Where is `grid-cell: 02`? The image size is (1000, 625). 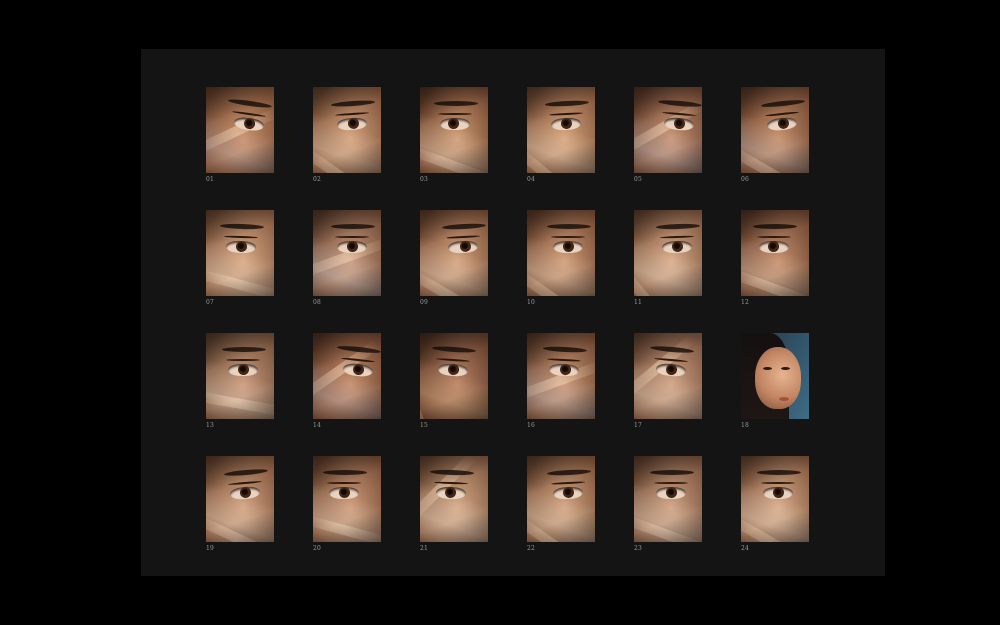
grid-cell: 02 is located at coordinates (347, 135).